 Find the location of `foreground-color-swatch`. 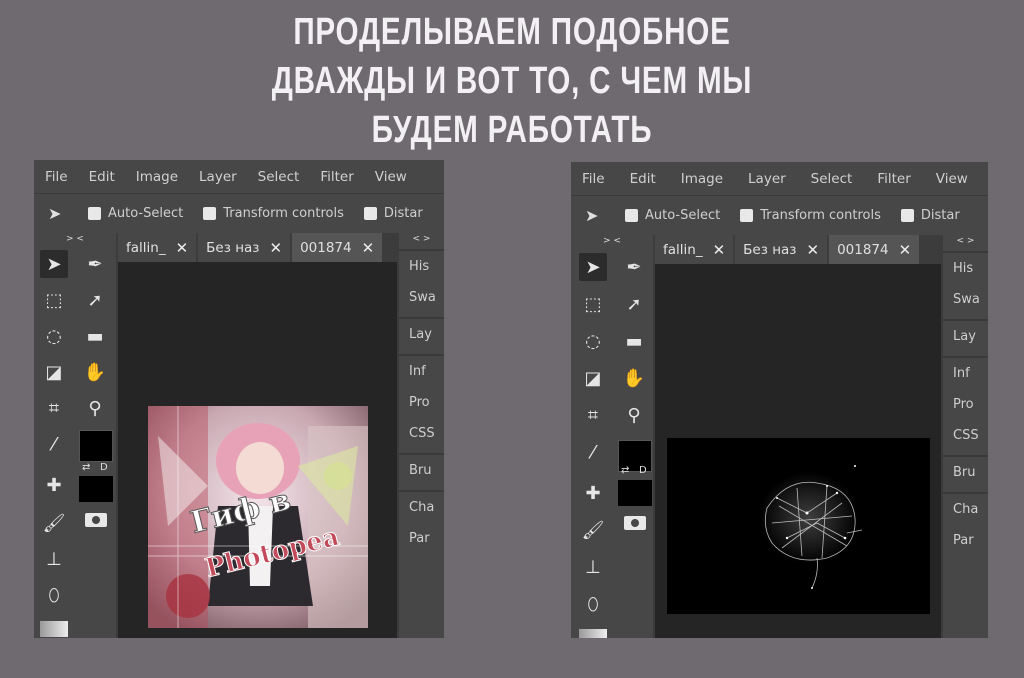

foreground-color-swatch is located at coordinates (96, 446).